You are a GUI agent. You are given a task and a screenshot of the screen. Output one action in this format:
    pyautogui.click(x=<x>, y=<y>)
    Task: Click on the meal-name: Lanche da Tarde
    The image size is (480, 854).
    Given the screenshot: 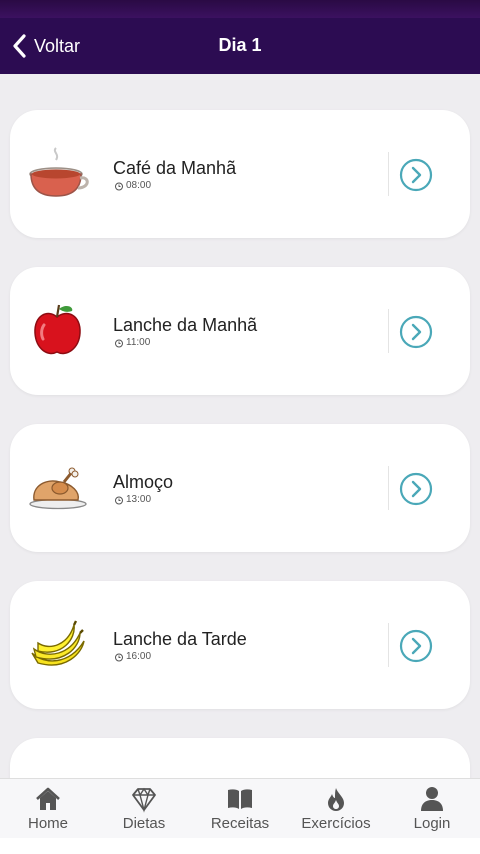 What is the action you would take?
    pyautogui.click(x=180, y=639)
    